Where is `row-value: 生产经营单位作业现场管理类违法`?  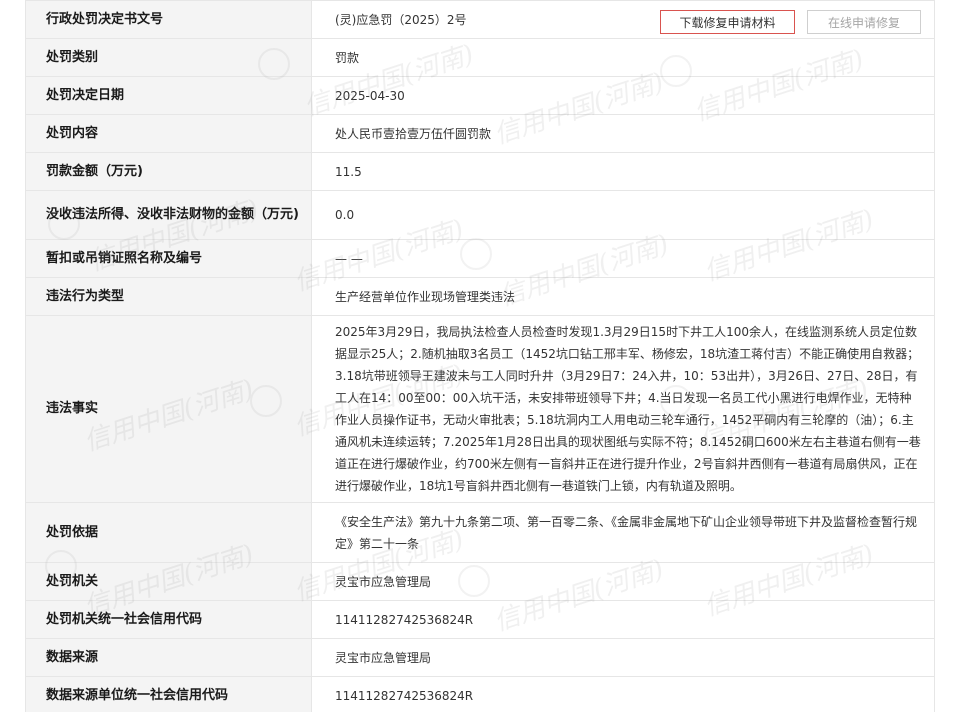 row-value: 生产经营单位作业现场管理类违法 is located at coordinates (623, 296).